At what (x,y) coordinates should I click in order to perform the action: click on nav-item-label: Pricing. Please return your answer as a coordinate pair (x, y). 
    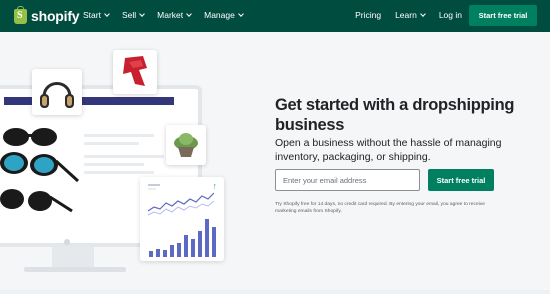
    Looking at the image, I should click on (368, 15).